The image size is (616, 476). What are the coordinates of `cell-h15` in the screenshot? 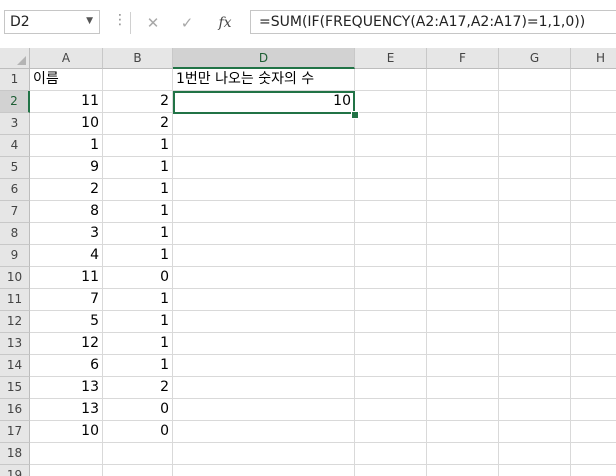 It's located at (593, 388).